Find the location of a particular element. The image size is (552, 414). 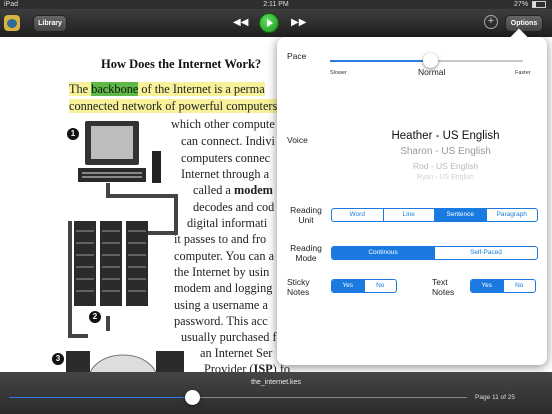

text-line: password. This acc is located at coordinates (221, 321).